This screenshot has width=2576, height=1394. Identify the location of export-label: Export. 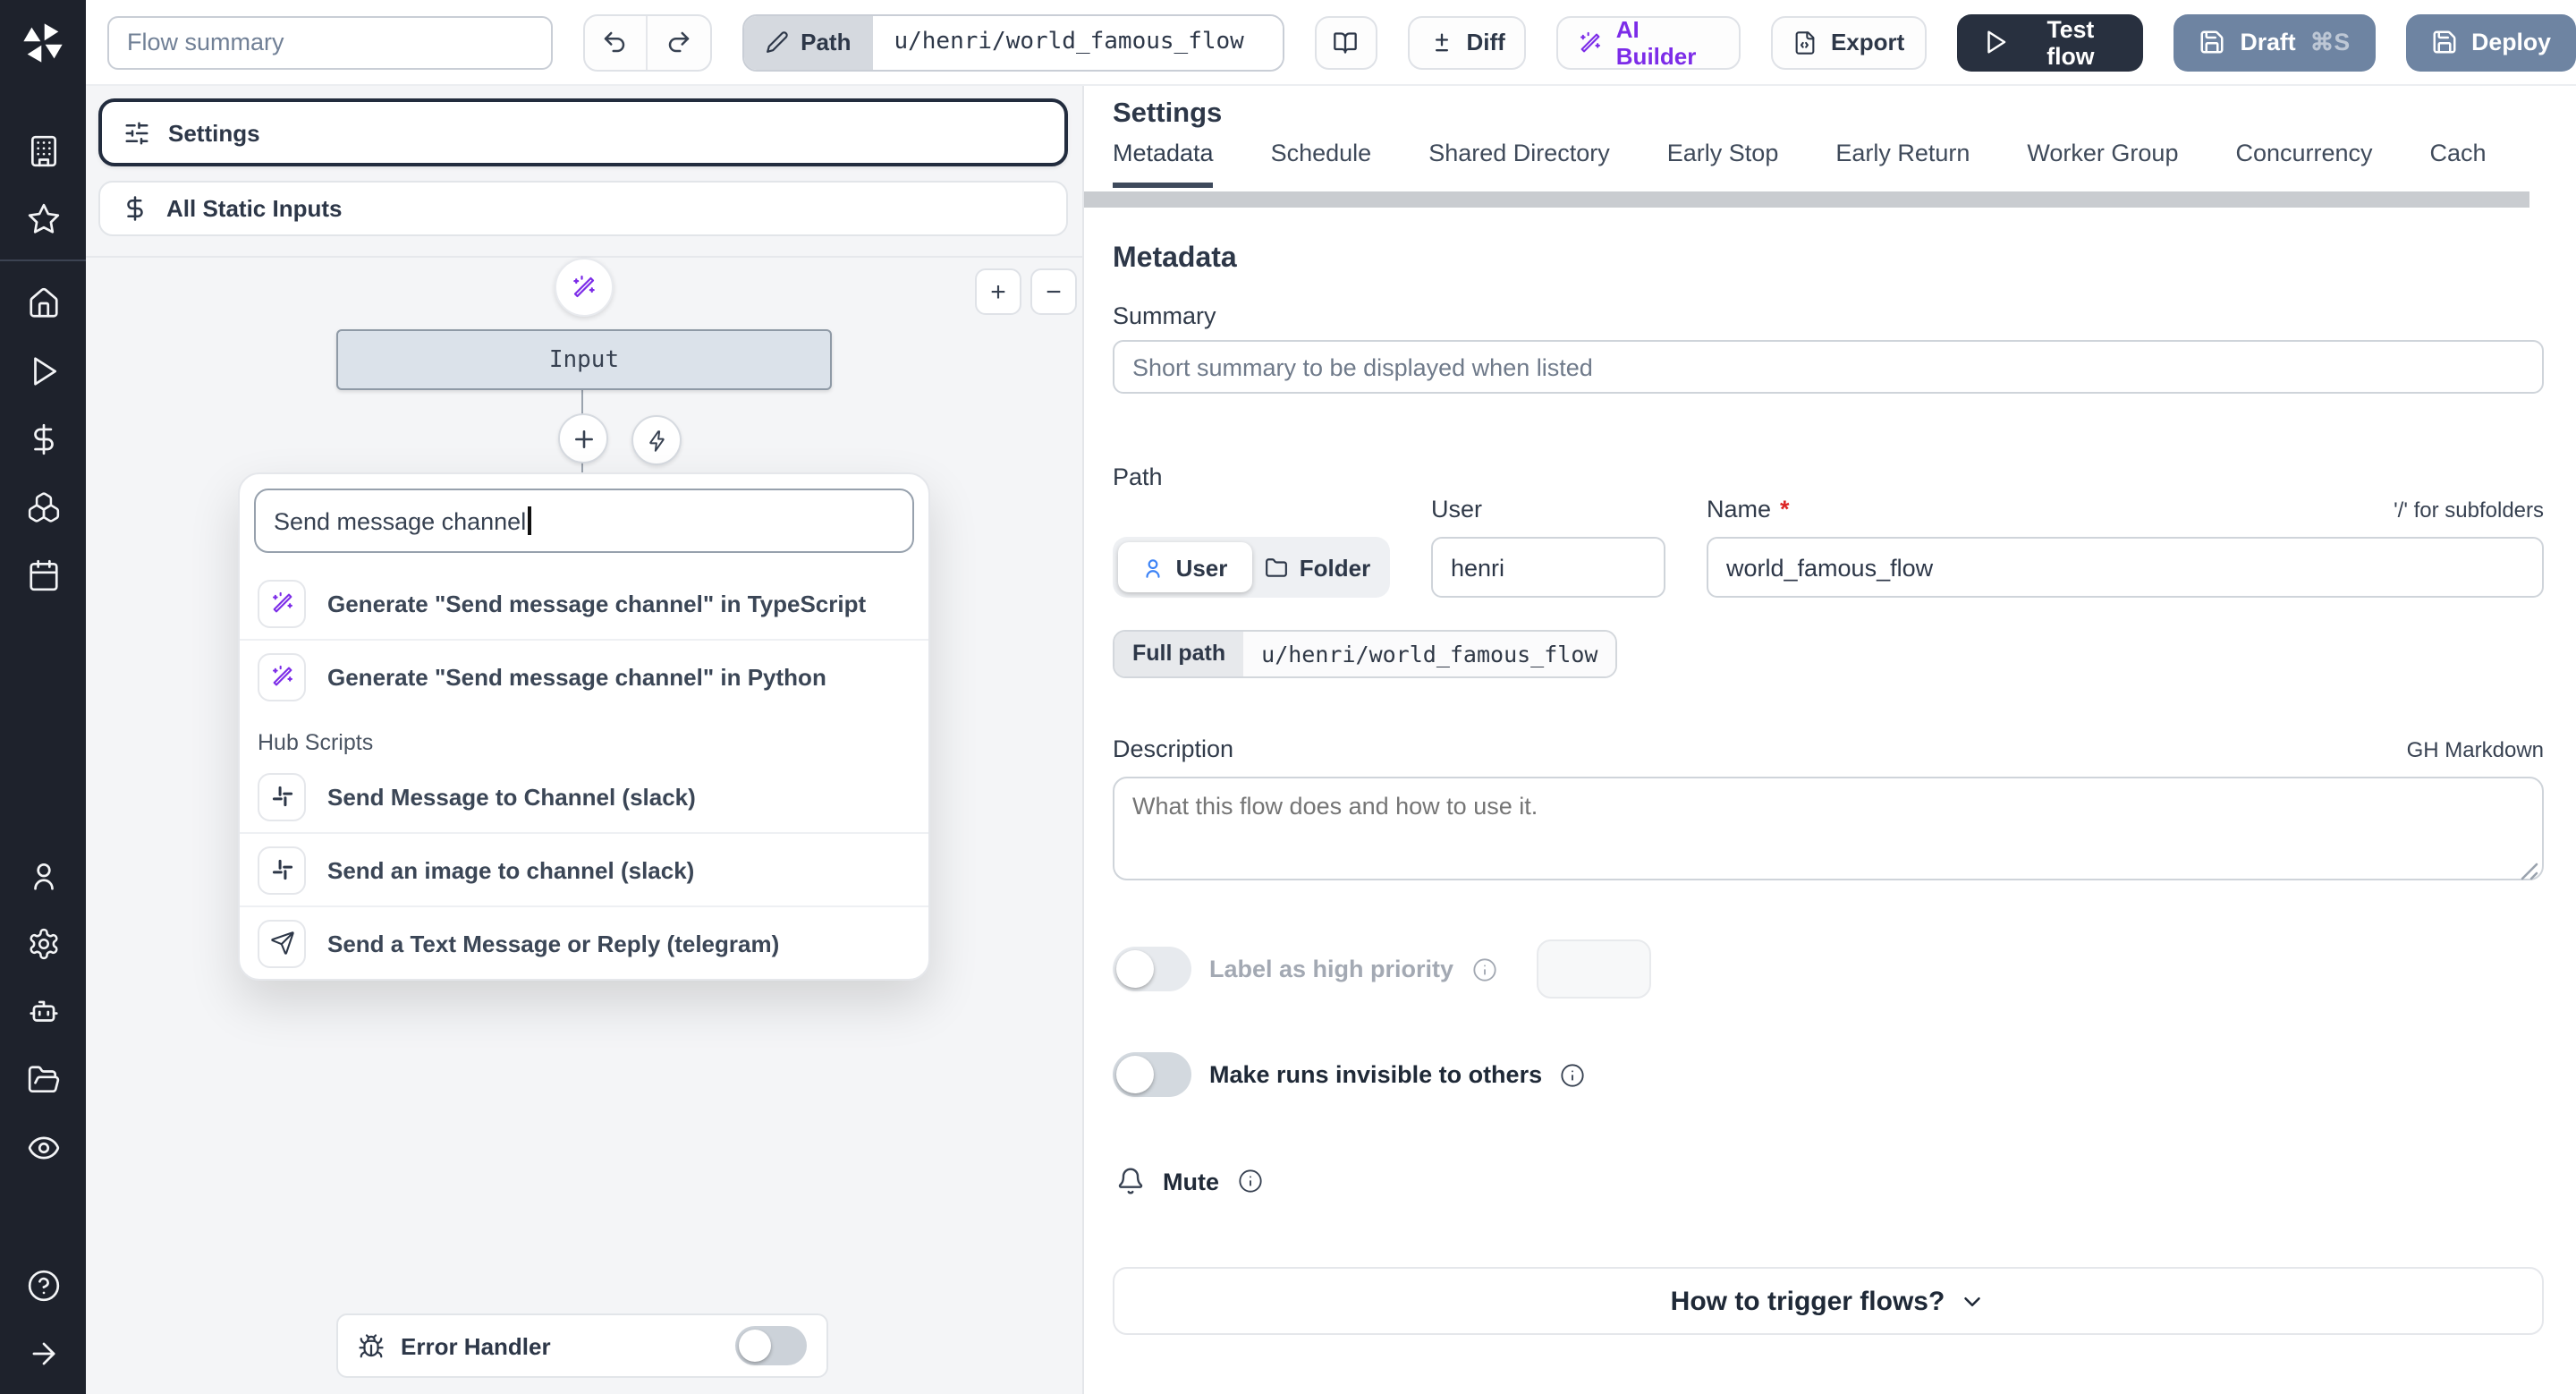
(1867, 42).